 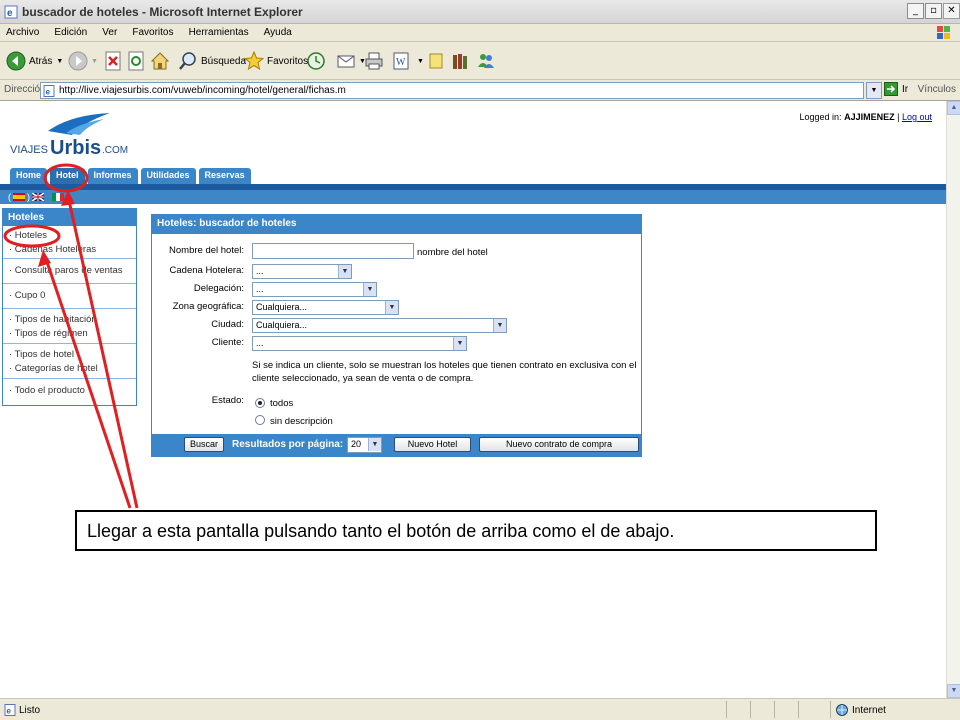 I want to click on go-label: Ir, so click(x=905, y=89).